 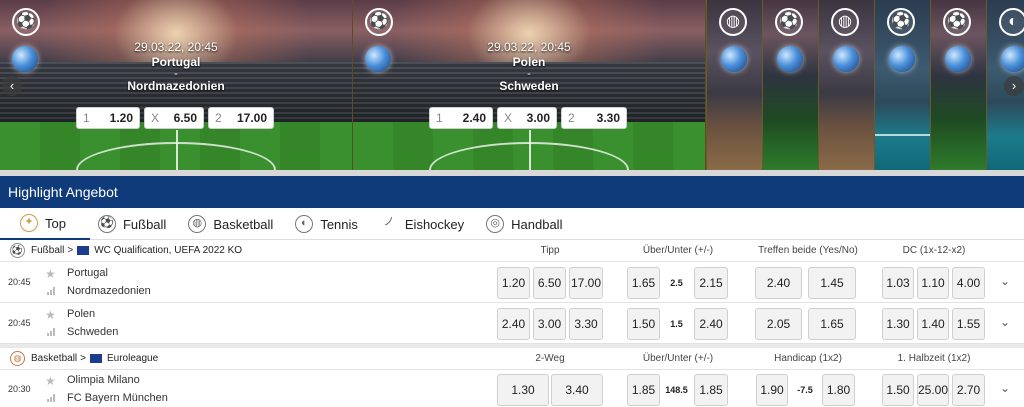 What do you see at coordinates (339, 224) in the screenshot?
I see `tab-label: Tennis` at bounding box center [339, 224].